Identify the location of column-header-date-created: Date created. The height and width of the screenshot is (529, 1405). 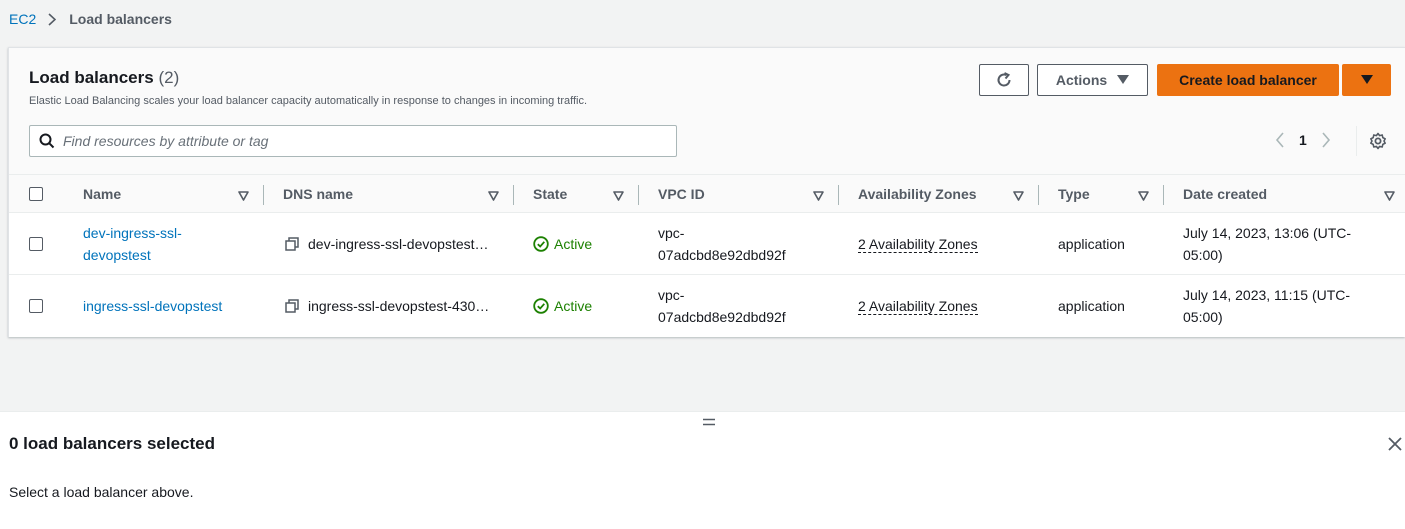
(1289, 194).